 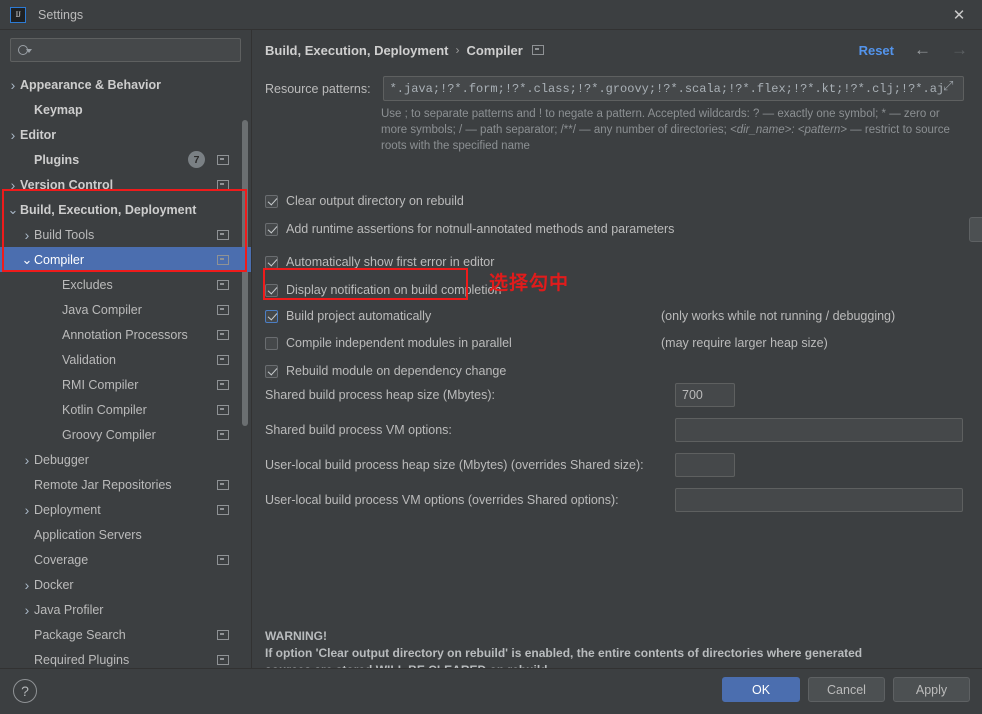 I want to click on field-label: Shared build process VM options:, so click(x=358, y=430).